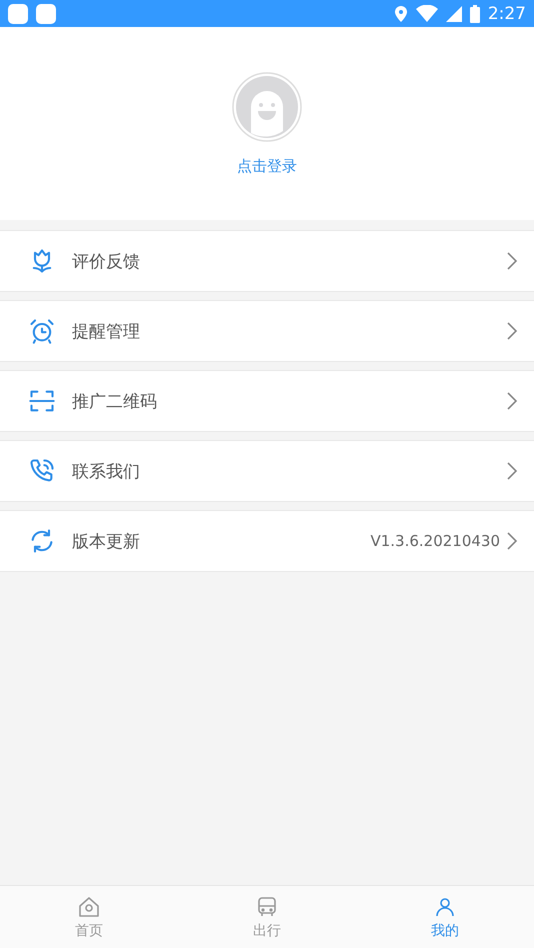  What do you see at coordinates (42, 331) in the screenshot?
I see `alarm-clock-icon` at bounding box center [42, 331].